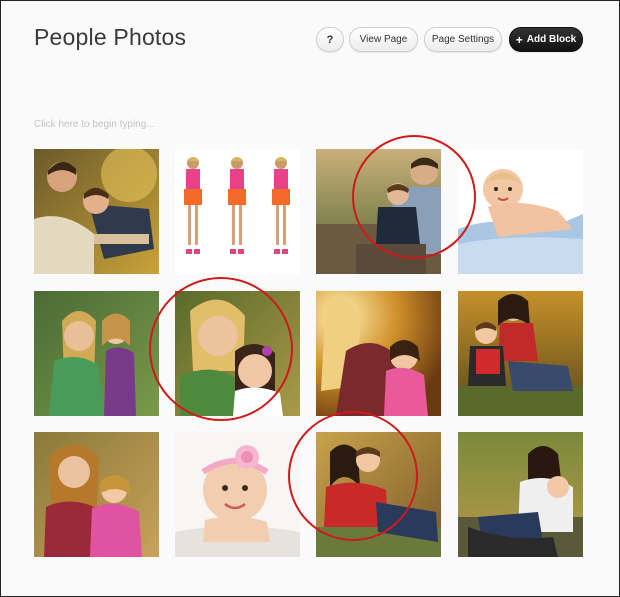 This screenshot has width=620, height=597. What do you see at coordinates (96, 494) in the screenshot?
I see `mother-and-daughter-autumn-photo` at bounding box center [96, 494].